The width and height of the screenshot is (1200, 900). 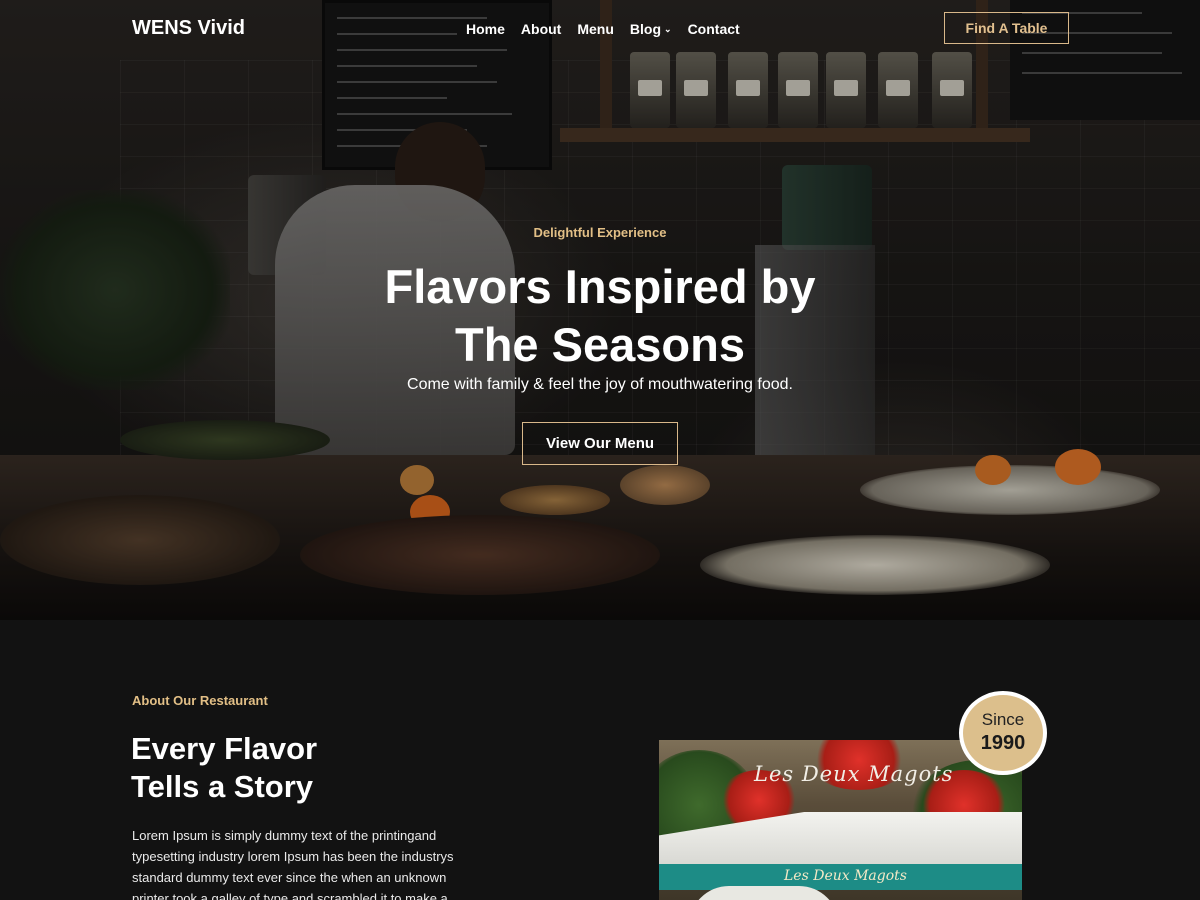 I want to click on about-title: Every Flavor Tells a Story, so click(x=224, y=768).